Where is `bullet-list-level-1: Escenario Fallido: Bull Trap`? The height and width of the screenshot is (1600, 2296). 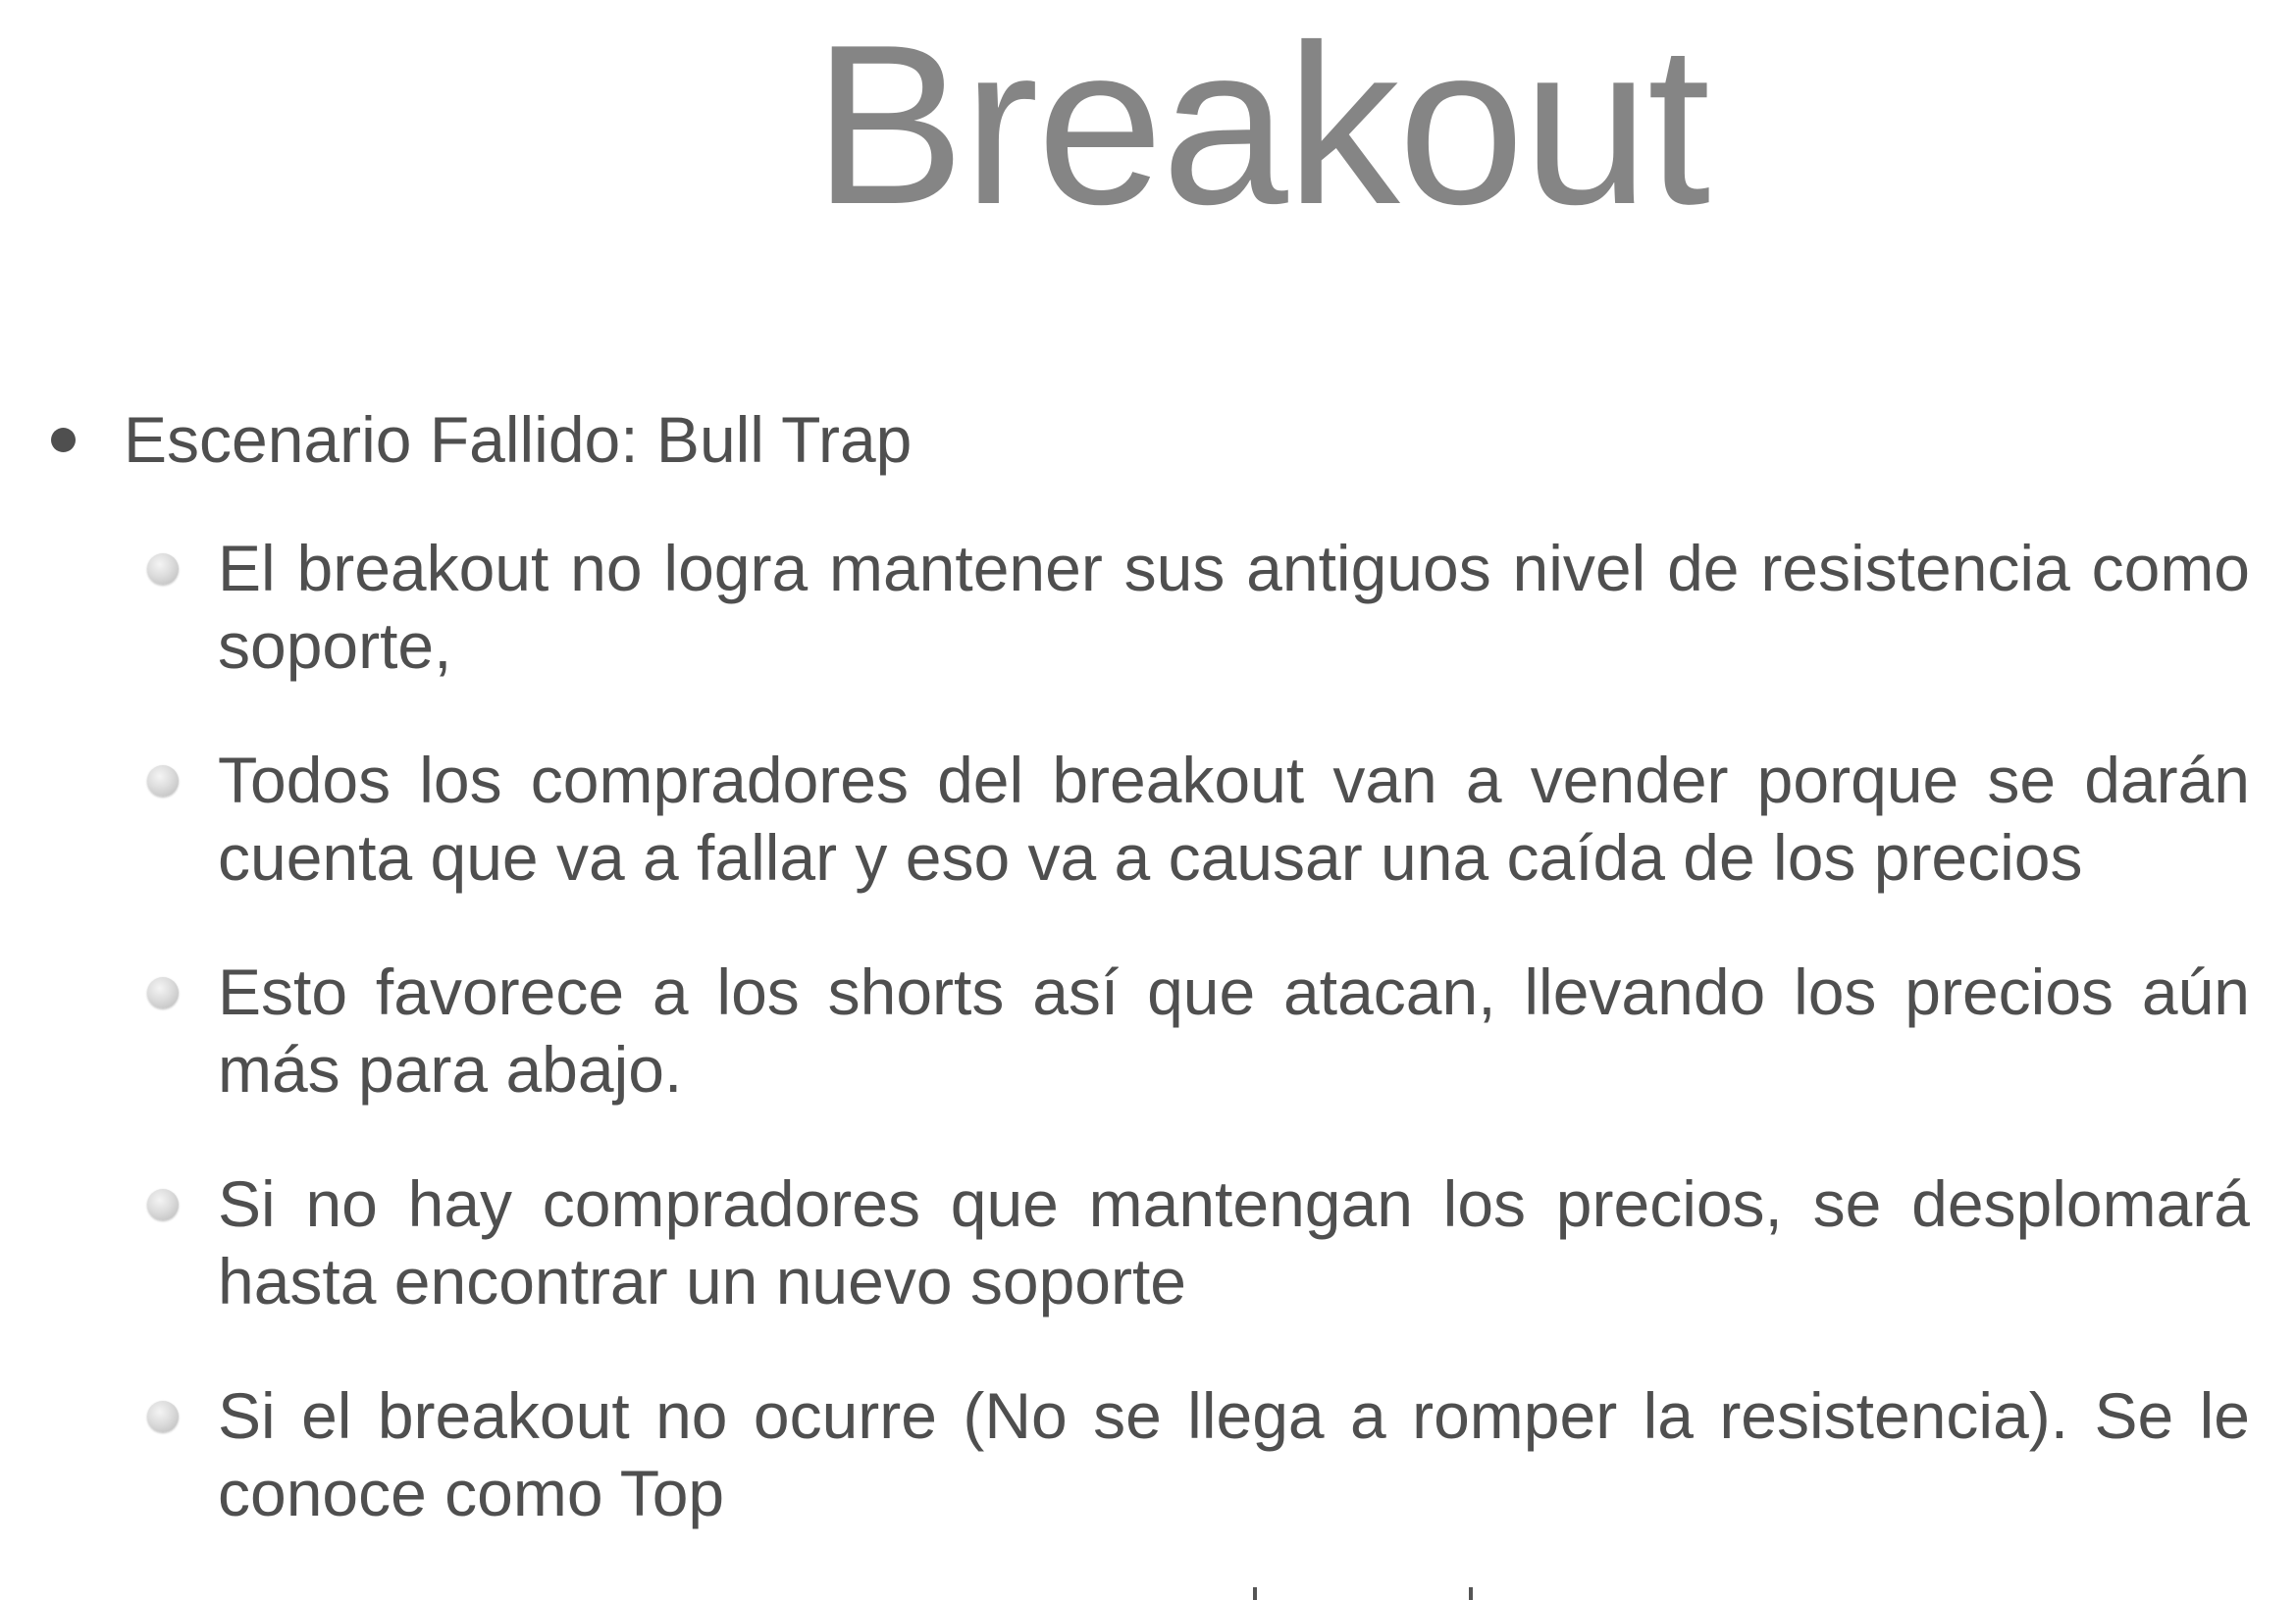 bullet-list-level-1: Escenario Fallido: Bull Trap is located at coordinates (1148, 439).